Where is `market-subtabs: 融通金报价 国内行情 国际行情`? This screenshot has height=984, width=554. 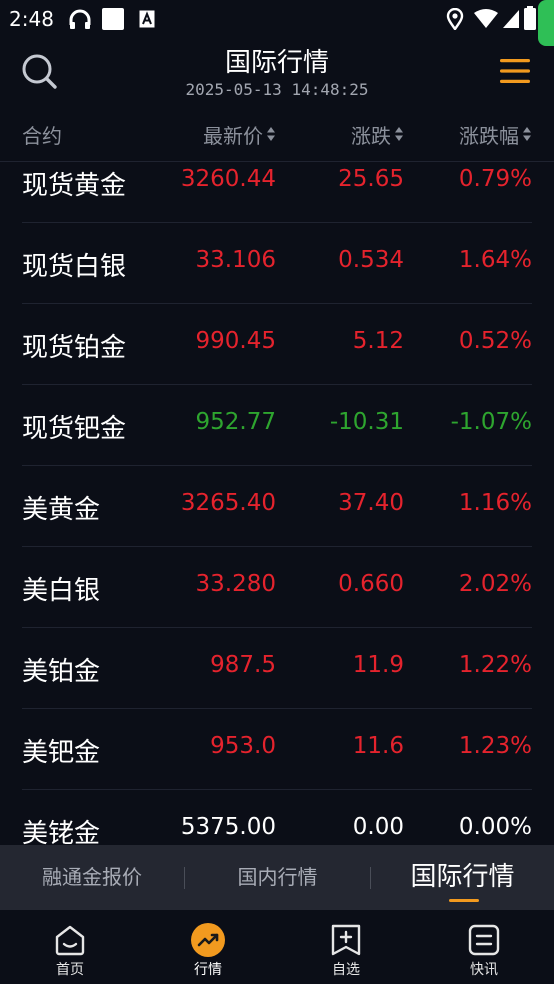
market-subtabs: 融通金报价 国内行情 国际行情 is located at coordinates (277, 877).